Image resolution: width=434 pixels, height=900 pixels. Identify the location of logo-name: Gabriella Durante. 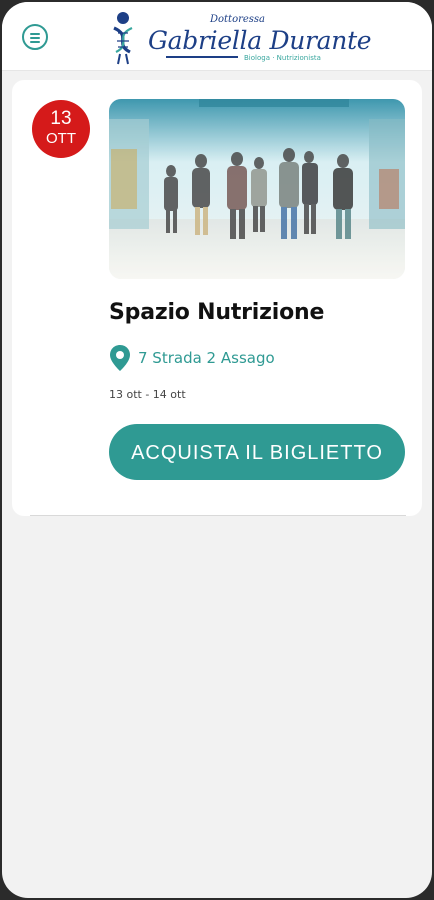
(260, 40).